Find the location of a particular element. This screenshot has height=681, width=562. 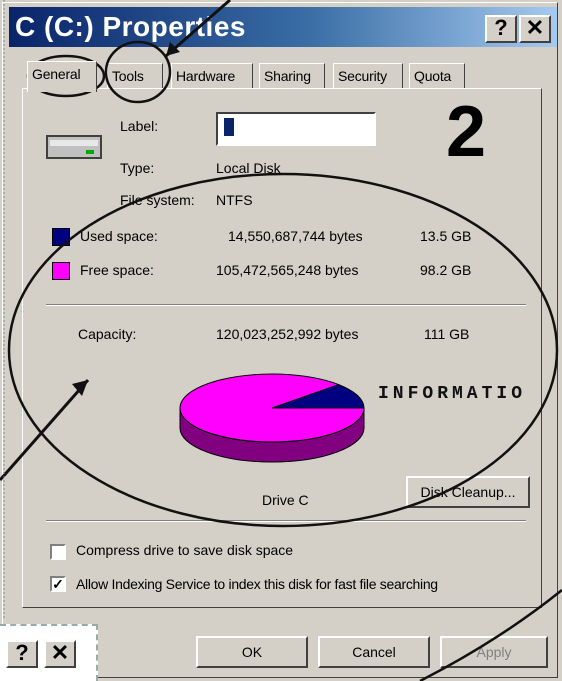

type-caption: Type: is located at coordinates (137, 168).